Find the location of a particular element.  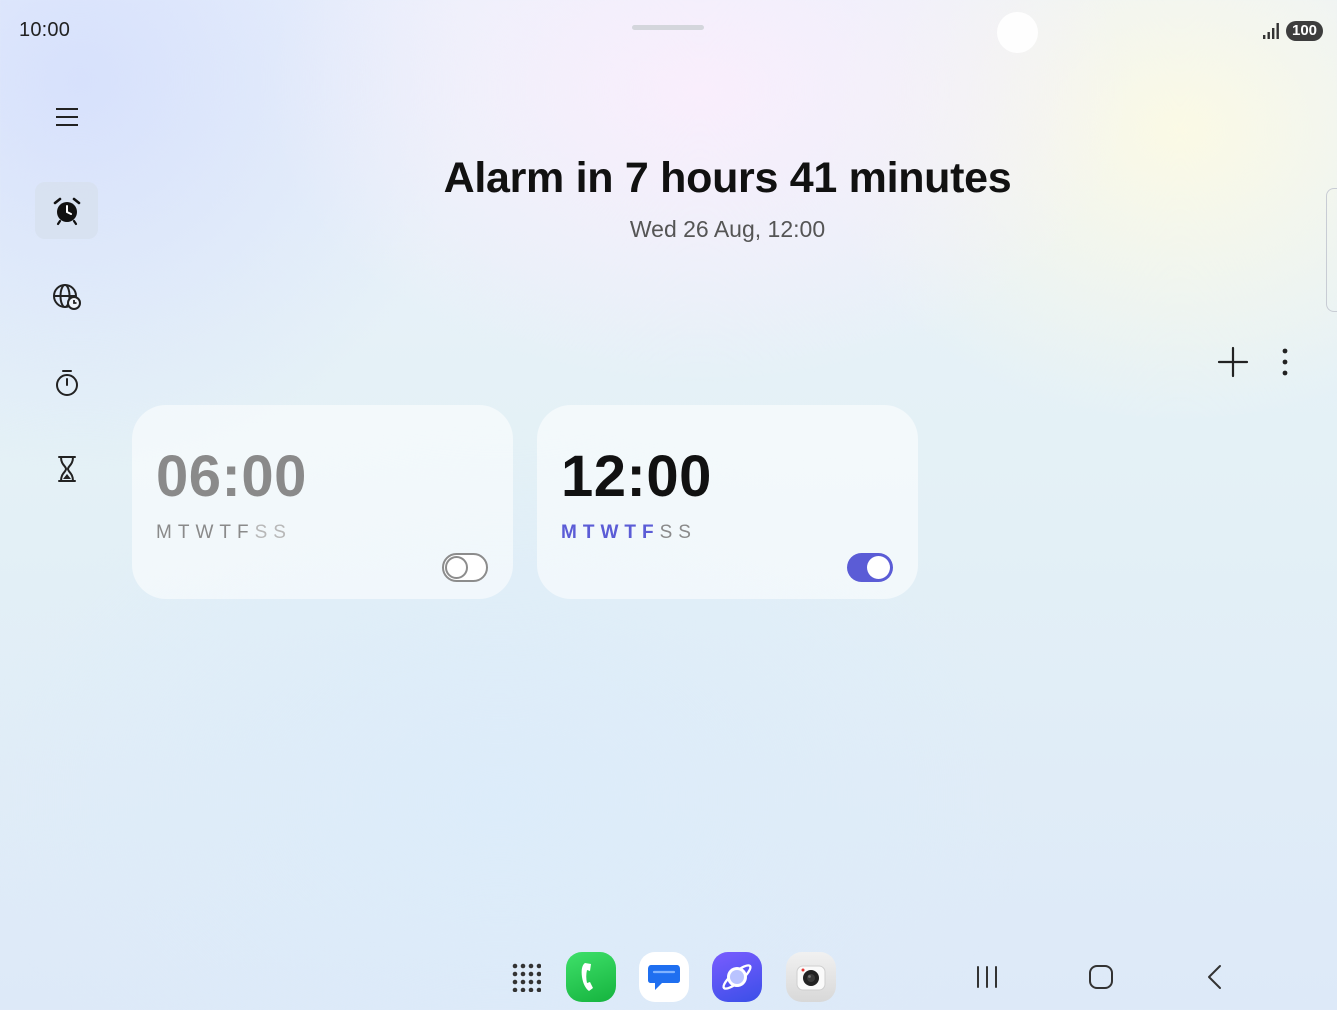

browser-icon is located at coordinates (737, 977).